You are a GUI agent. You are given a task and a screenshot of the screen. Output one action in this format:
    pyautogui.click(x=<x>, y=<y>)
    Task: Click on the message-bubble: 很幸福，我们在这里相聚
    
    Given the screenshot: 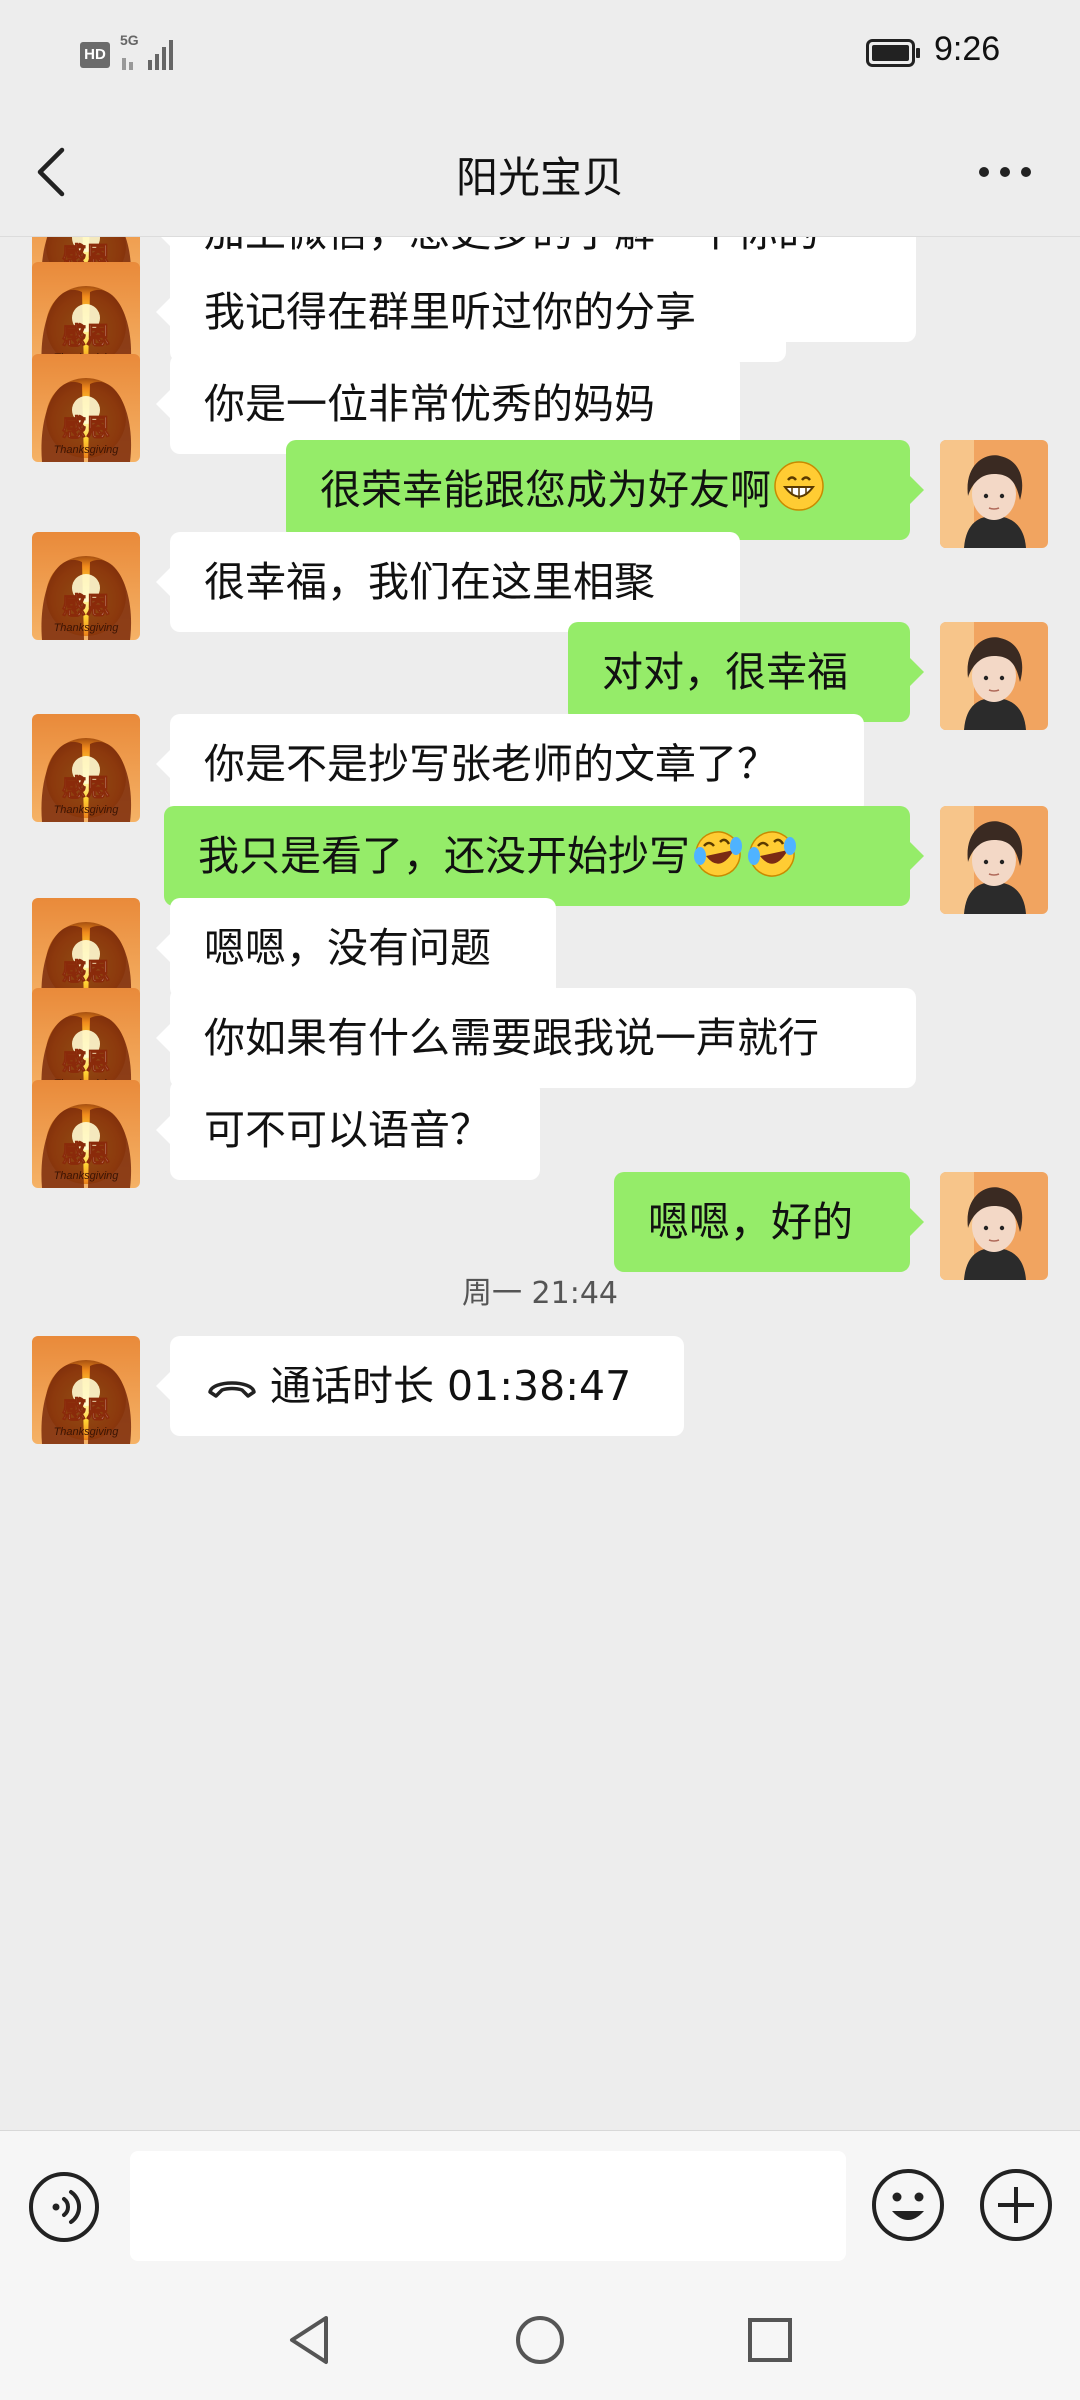 What is the action you would take?
    pyautogui.click(x=448, y=582)
    